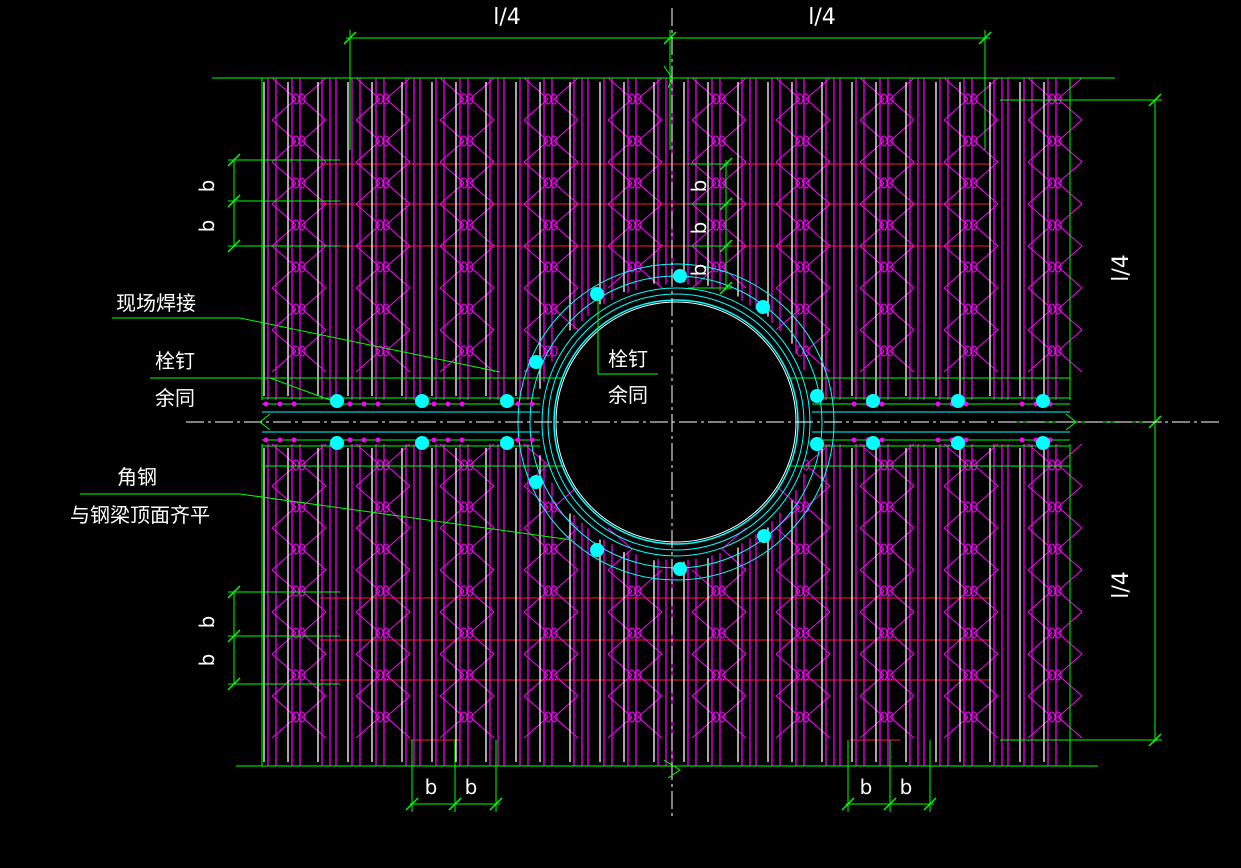  I want to click on dim-quarter-right-lower: l/4, so click(1121, 585).